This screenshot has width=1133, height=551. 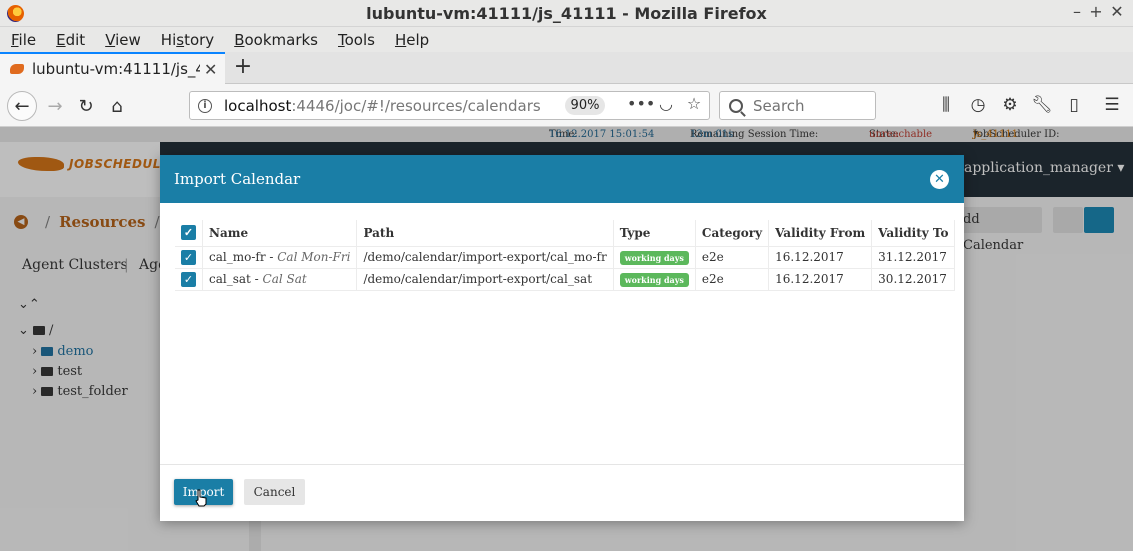 What do you see at coordinates (17, 69) in the screenshot?
I see `jobscheduler-favicon-icon` at bounding box center [17, 69].